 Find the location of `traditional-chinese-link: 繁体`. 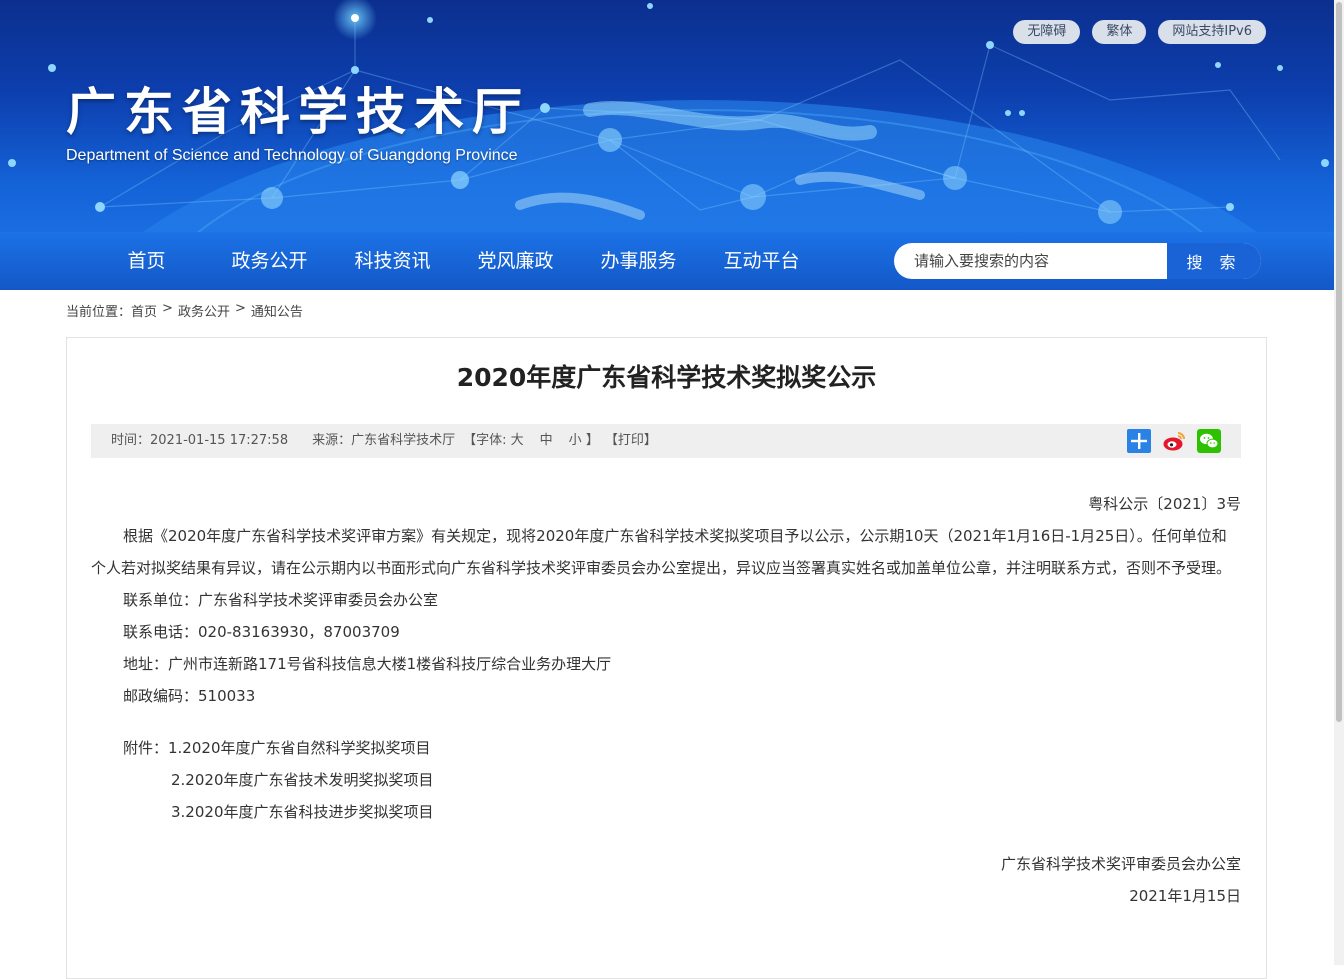

traditional-chinese-link: 繁体 is located at coordinates (1119, 32).